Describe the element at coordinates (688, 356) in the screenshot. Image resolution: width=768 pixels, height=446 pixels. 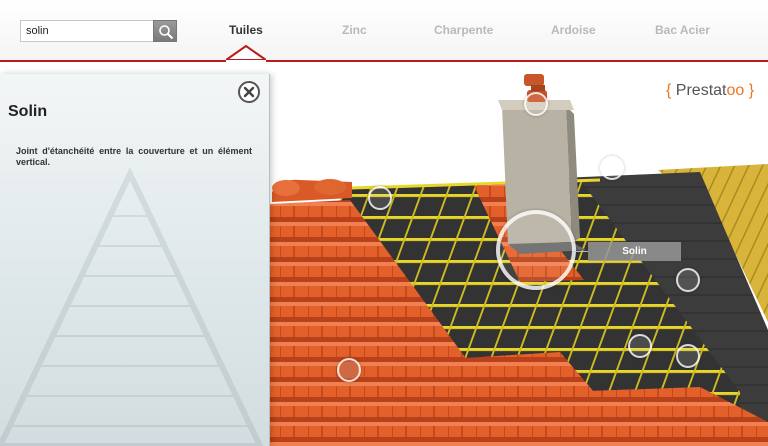
I see `hotspot-underlay` at that location.